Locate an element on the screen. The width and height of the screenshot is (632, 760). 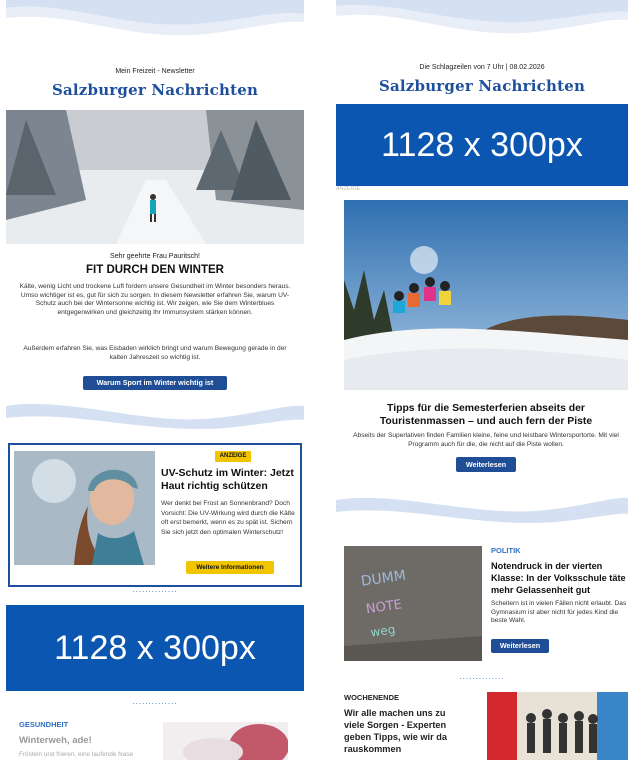
section-label-weekend: WOCHENENDE is located at coordinates (372, 697).